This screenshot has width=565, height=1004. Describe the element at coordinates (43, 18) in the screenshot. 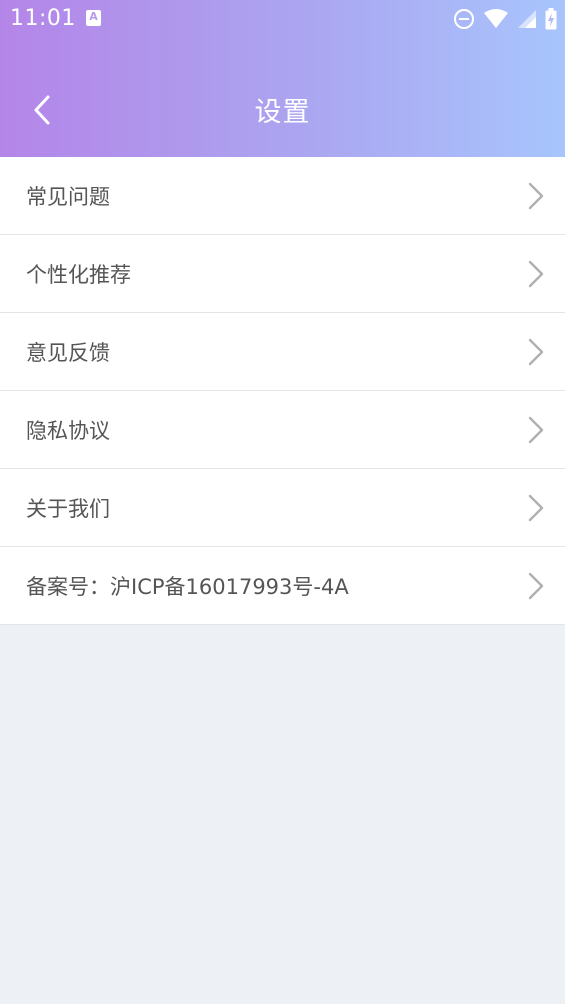

I see `status-time: 11:01` at that location.